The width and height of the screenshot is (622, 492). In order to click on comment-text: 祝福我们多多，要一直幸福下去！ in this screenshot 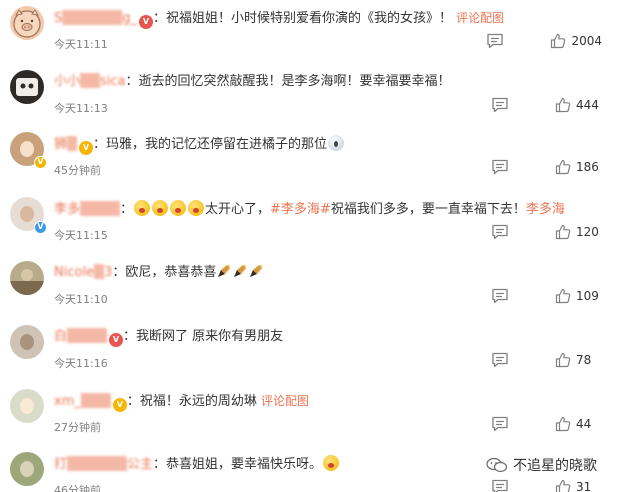, I will do `click(428, 209)`.